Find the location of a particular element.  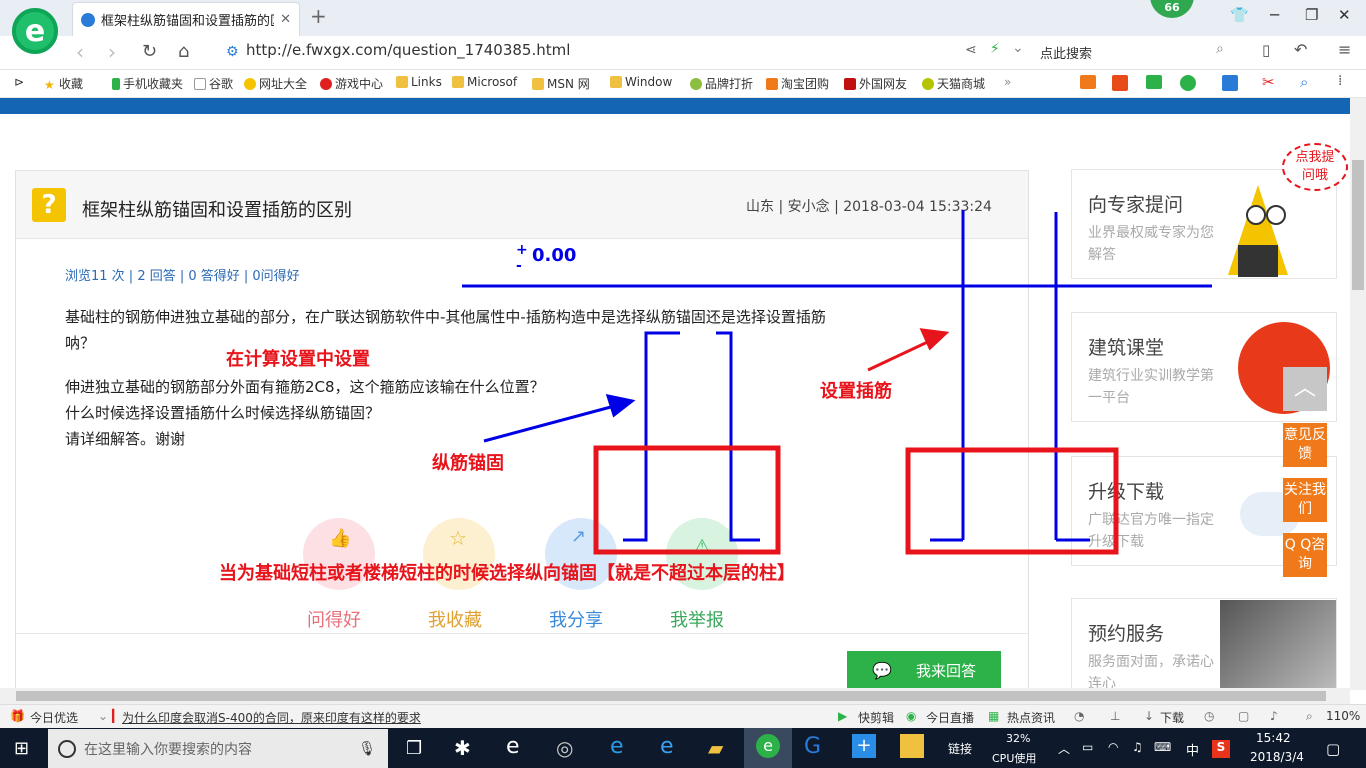

notification-icon: ▢ is located at coordinates (1333, 749).